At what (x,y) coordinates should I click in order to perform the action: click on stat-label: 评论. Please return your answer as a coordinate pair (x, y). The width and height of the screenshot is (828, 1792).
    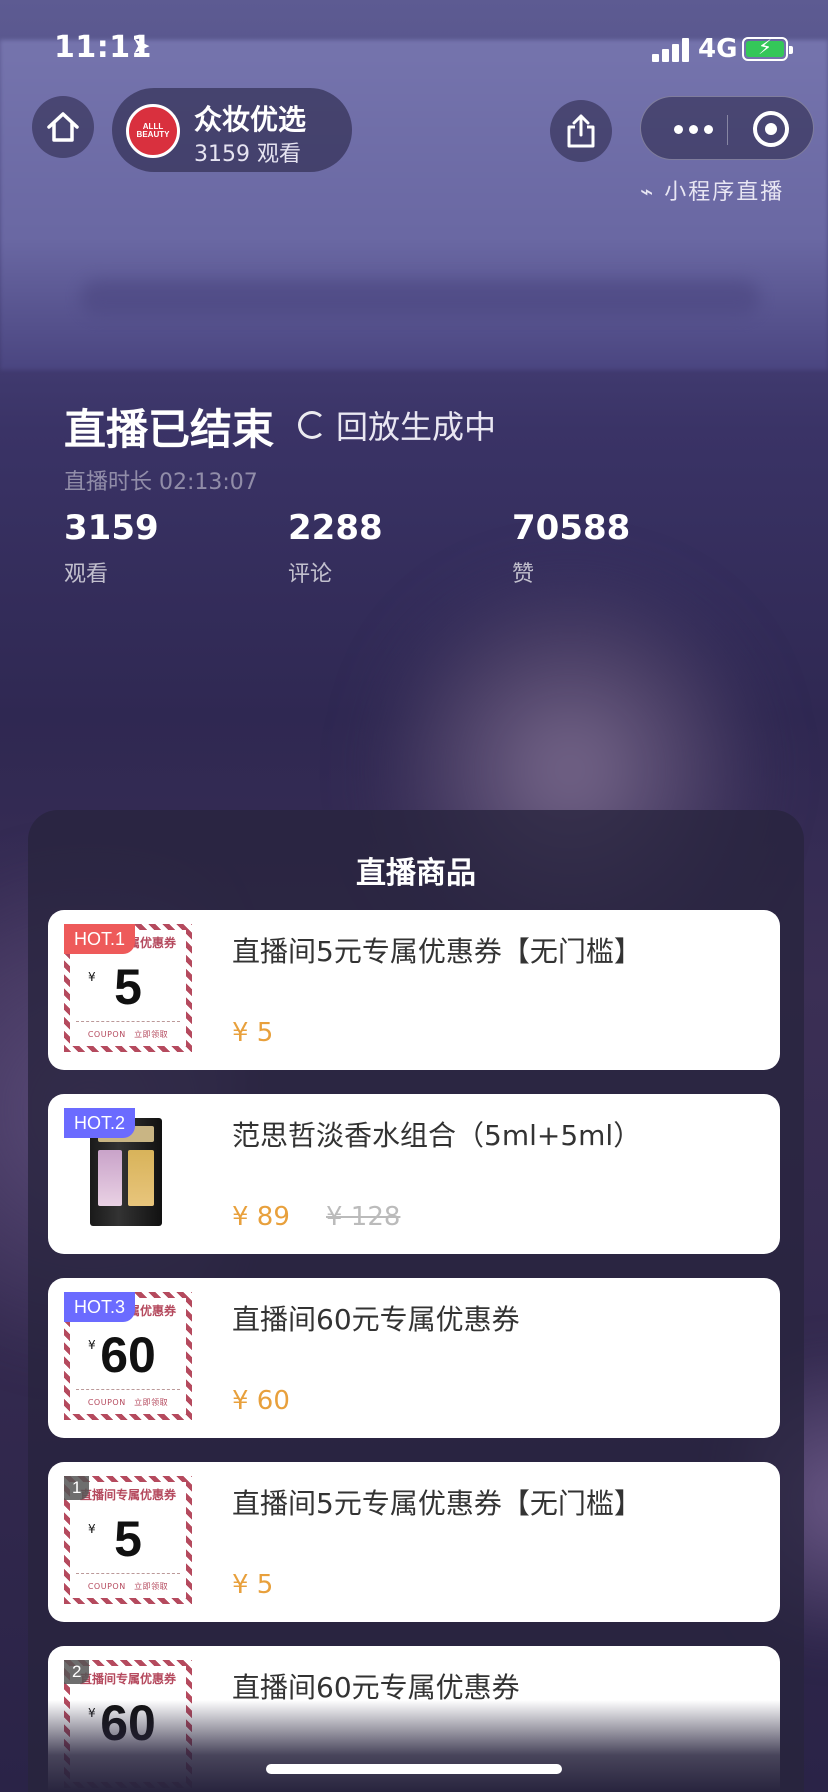
    Looking at the image, I should click on (310, 574).